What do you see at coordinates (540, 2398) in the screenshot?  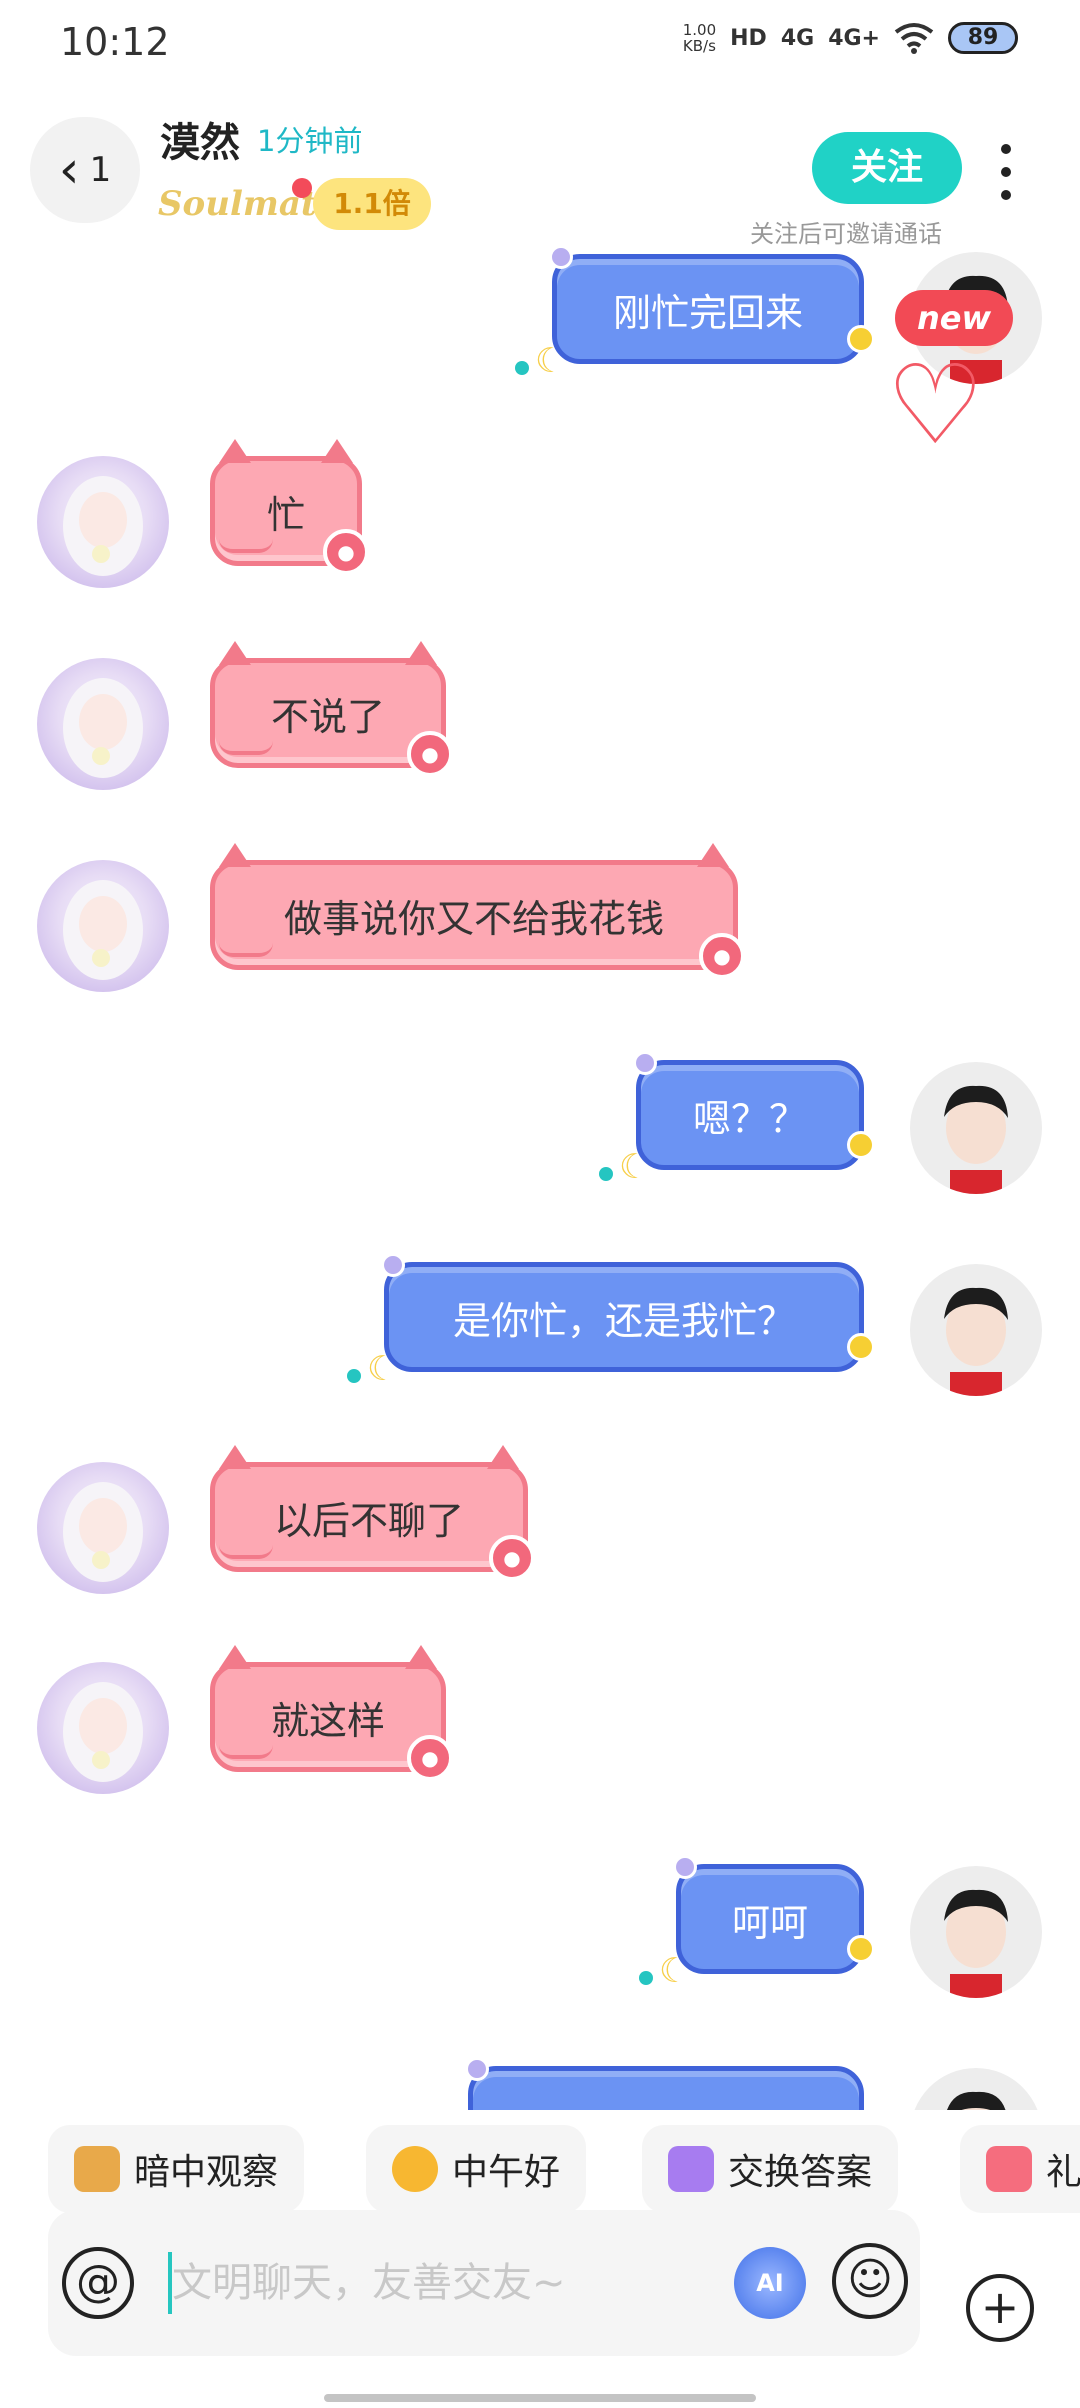 I see `home-indicator` at bounding box center [540, 2398].